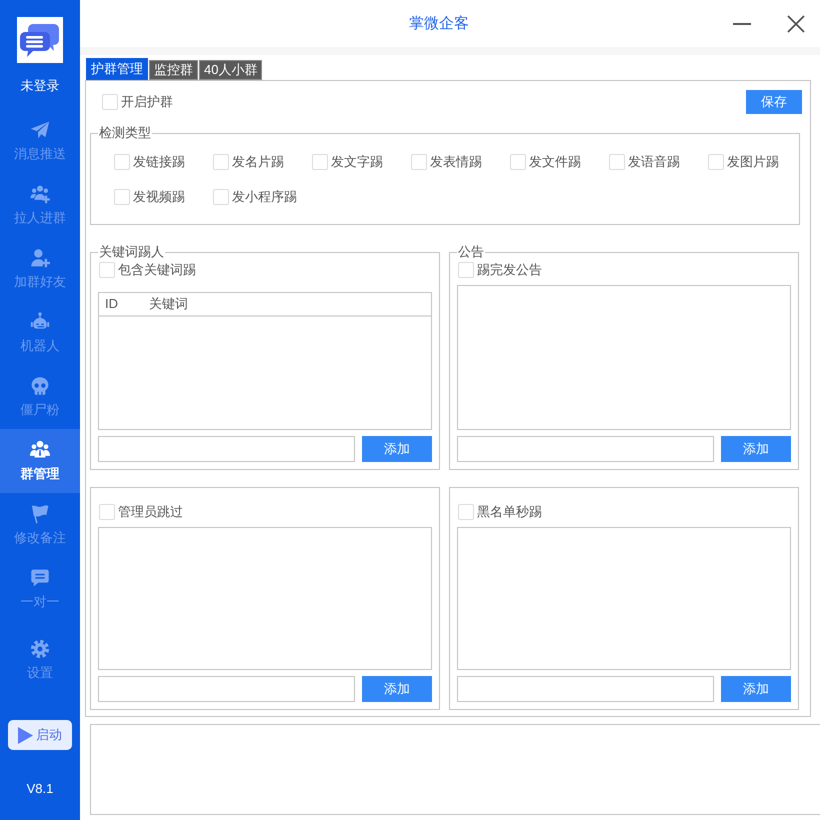 The image size is (820, 820). Describe the element at coordinates (40, 649) in the screenshot. I see `settings-icon` at that location.